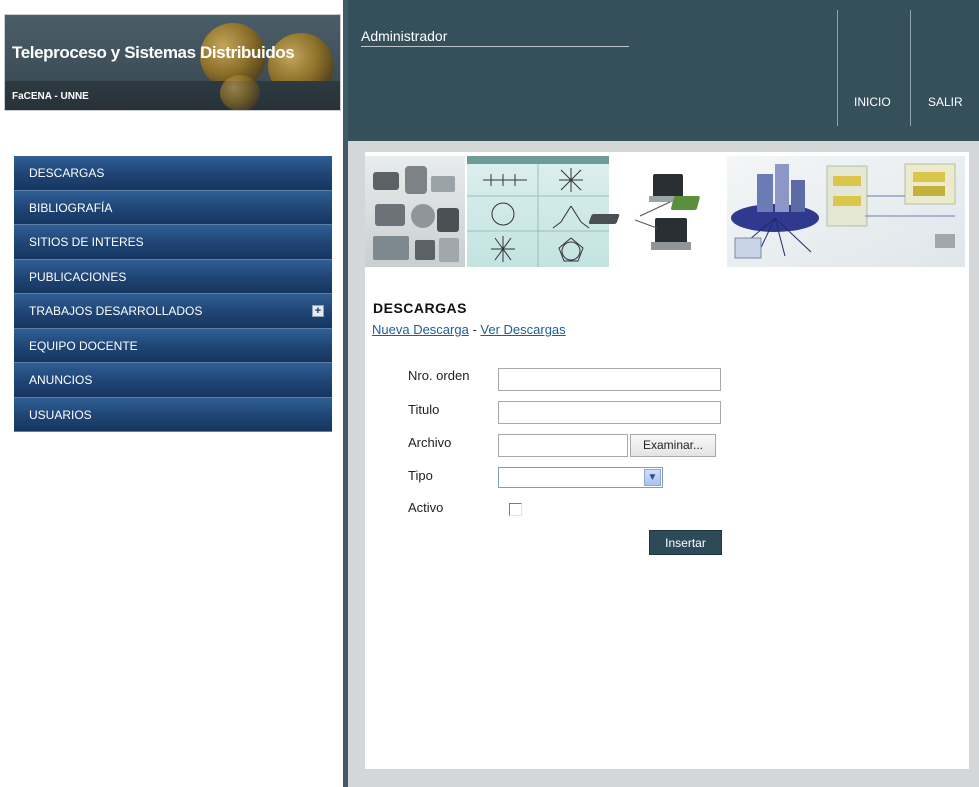  I want to click on file-label: Archivo, so click(430, 442).